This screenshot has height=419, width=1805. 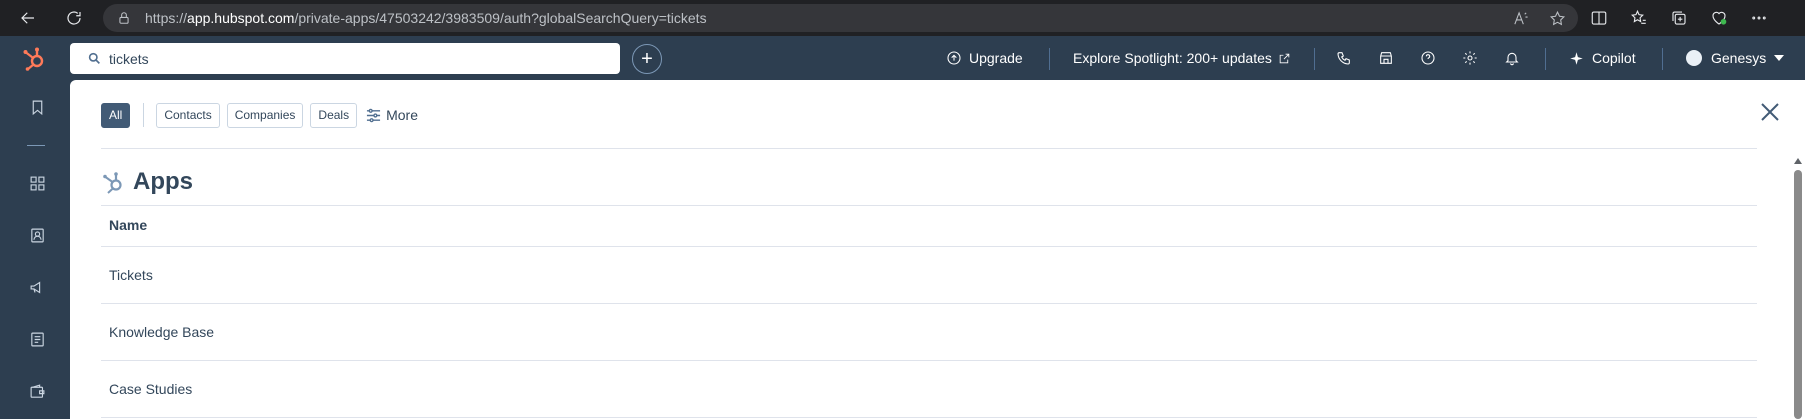 What do you see at coordinates (161, 332) in the screenshot?
I see `result-link: Knowledge Base` at bounding box center [161, 332].